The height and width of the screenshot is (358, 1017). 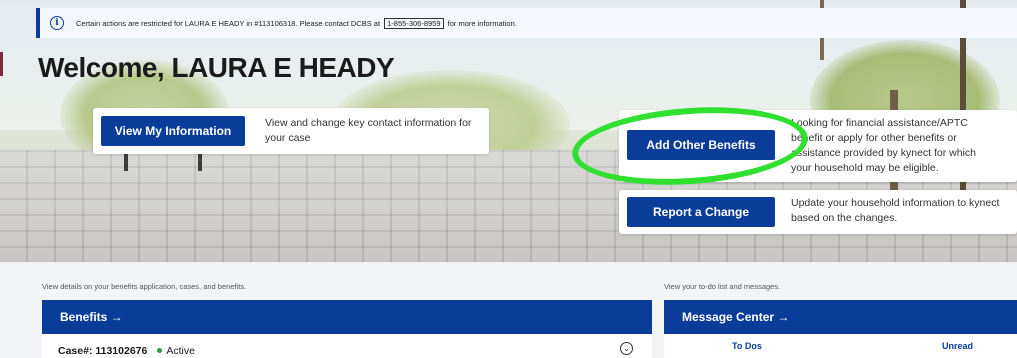 What do you see at coordinates (957, 346) in the screenshot?
I see `tab-unread: Unread` at bounding box center [957, 346].